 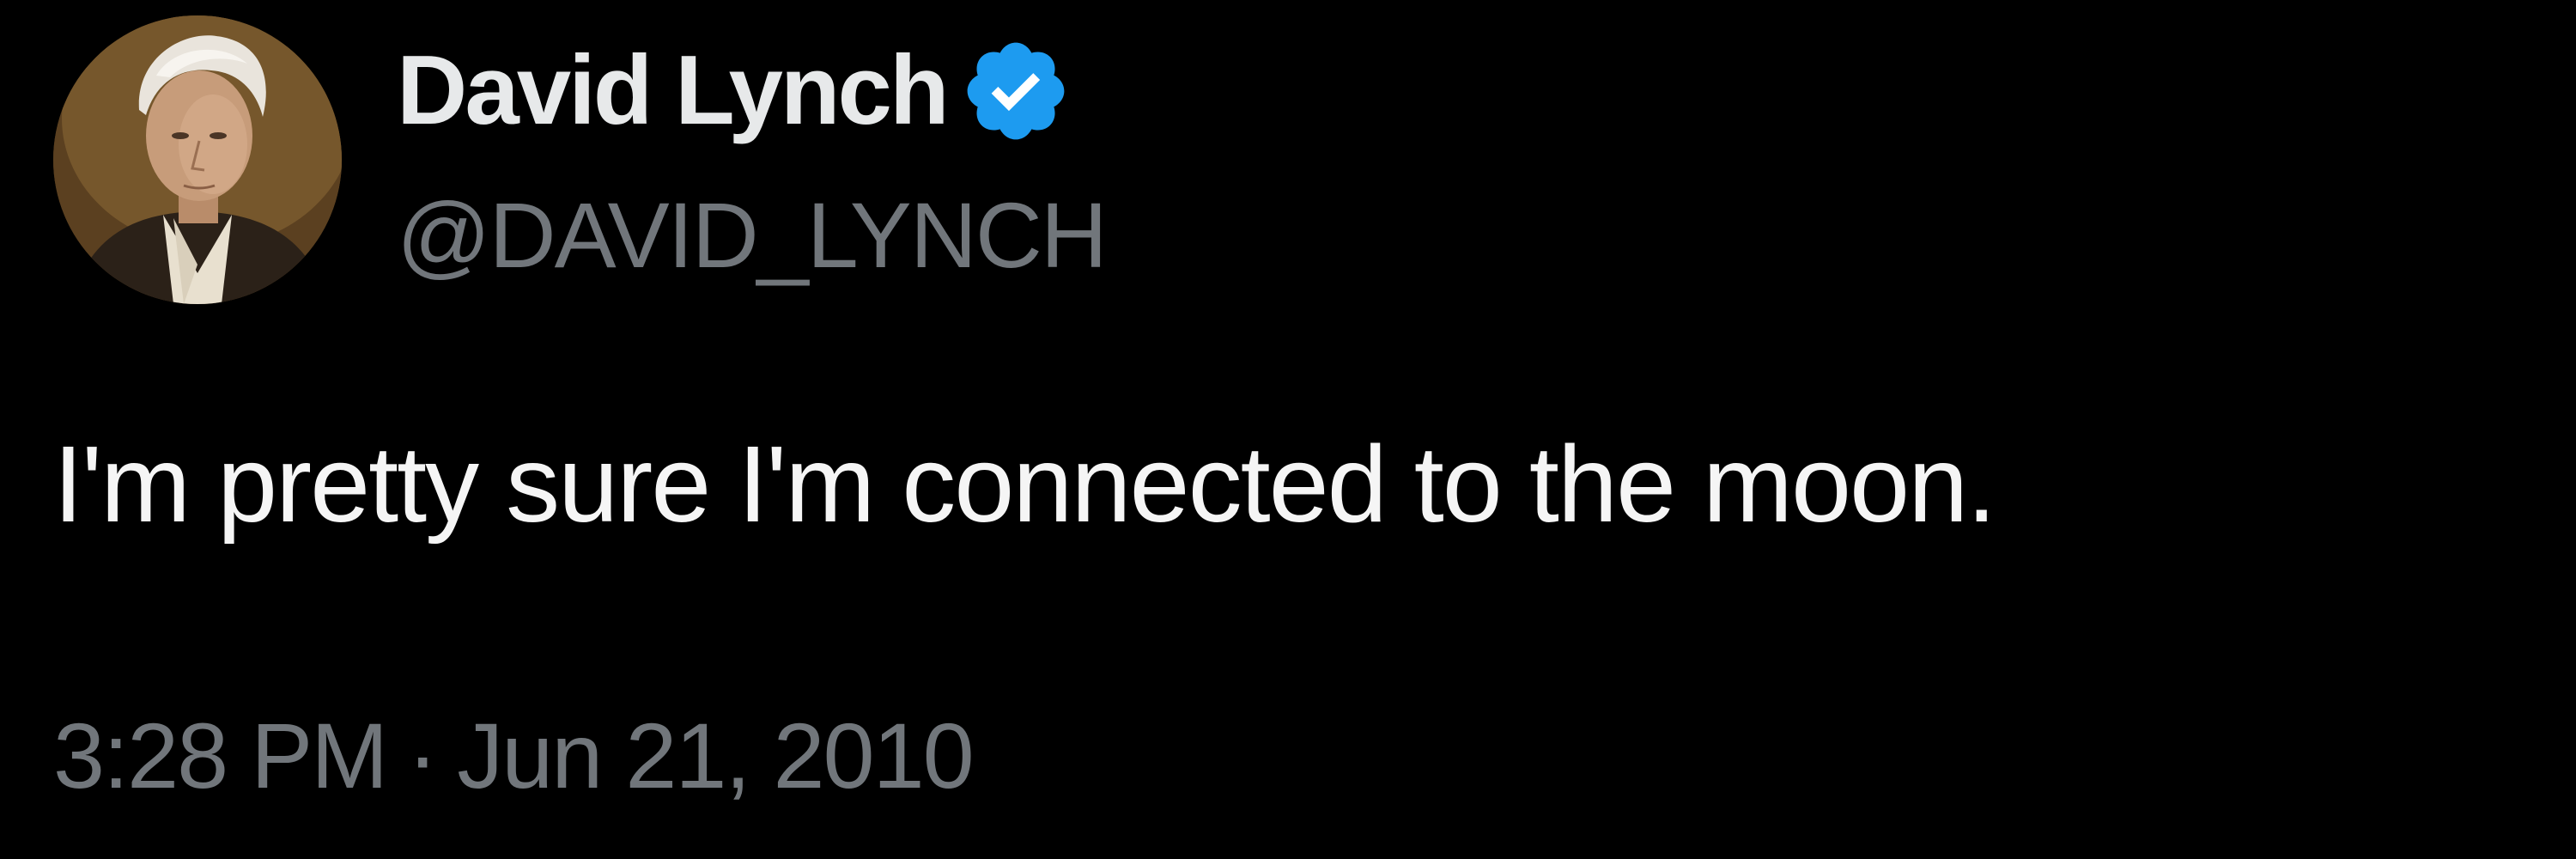 I want to click on author-avatar, so click(x=197, y=160).